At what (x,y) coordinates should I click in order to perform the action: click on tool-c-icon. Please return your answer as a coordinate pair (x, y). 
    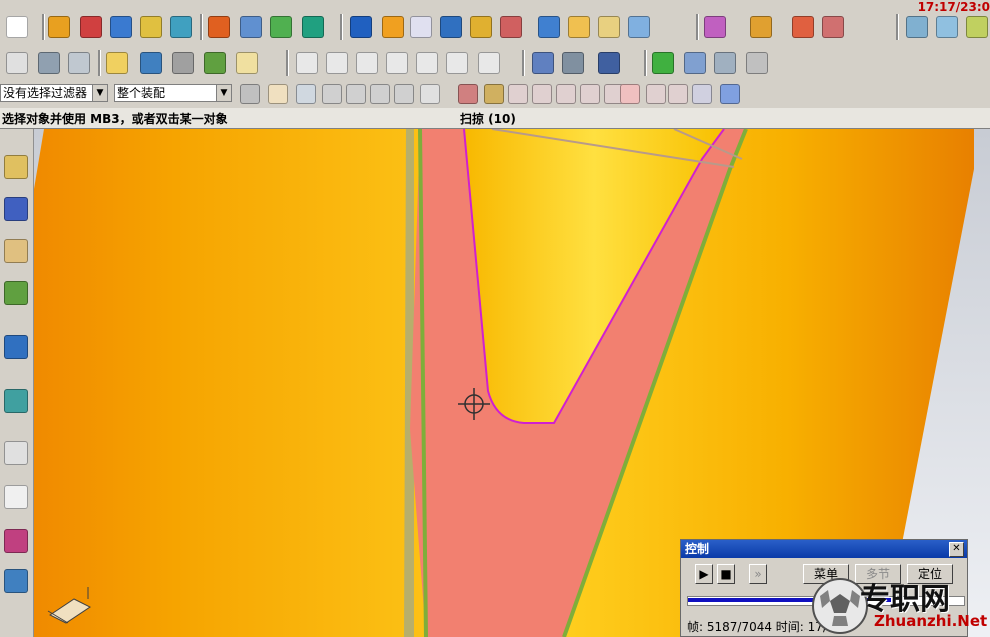
    Looking at the image, I should click on (215, 63).